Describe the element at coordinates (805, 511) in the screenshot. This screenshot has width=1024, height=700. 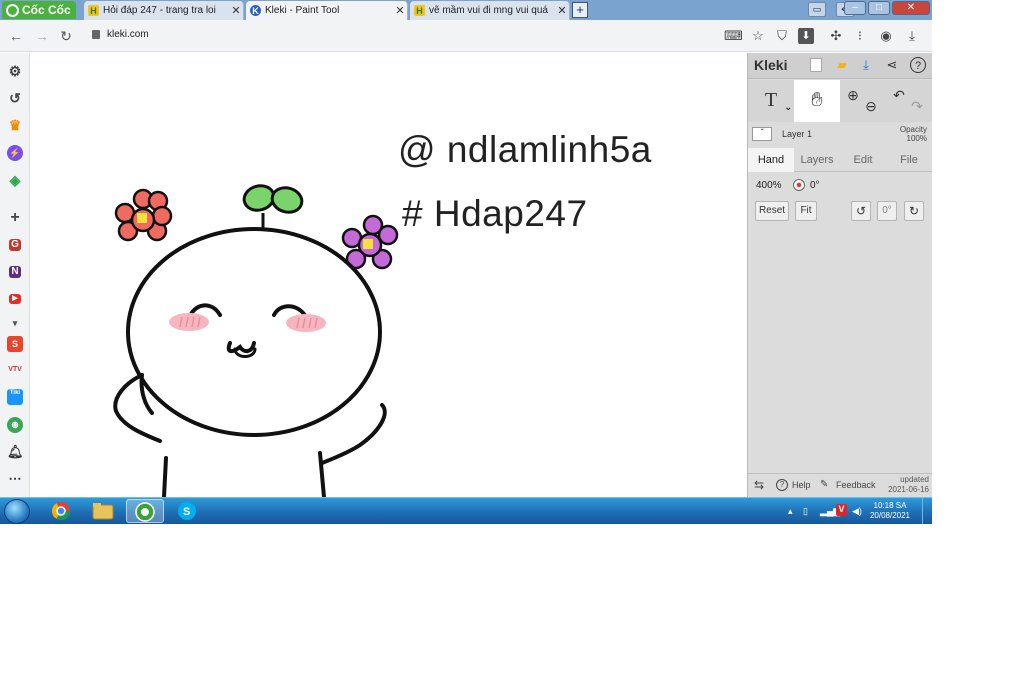
I see `tray-device-icon: ▯` at that location.